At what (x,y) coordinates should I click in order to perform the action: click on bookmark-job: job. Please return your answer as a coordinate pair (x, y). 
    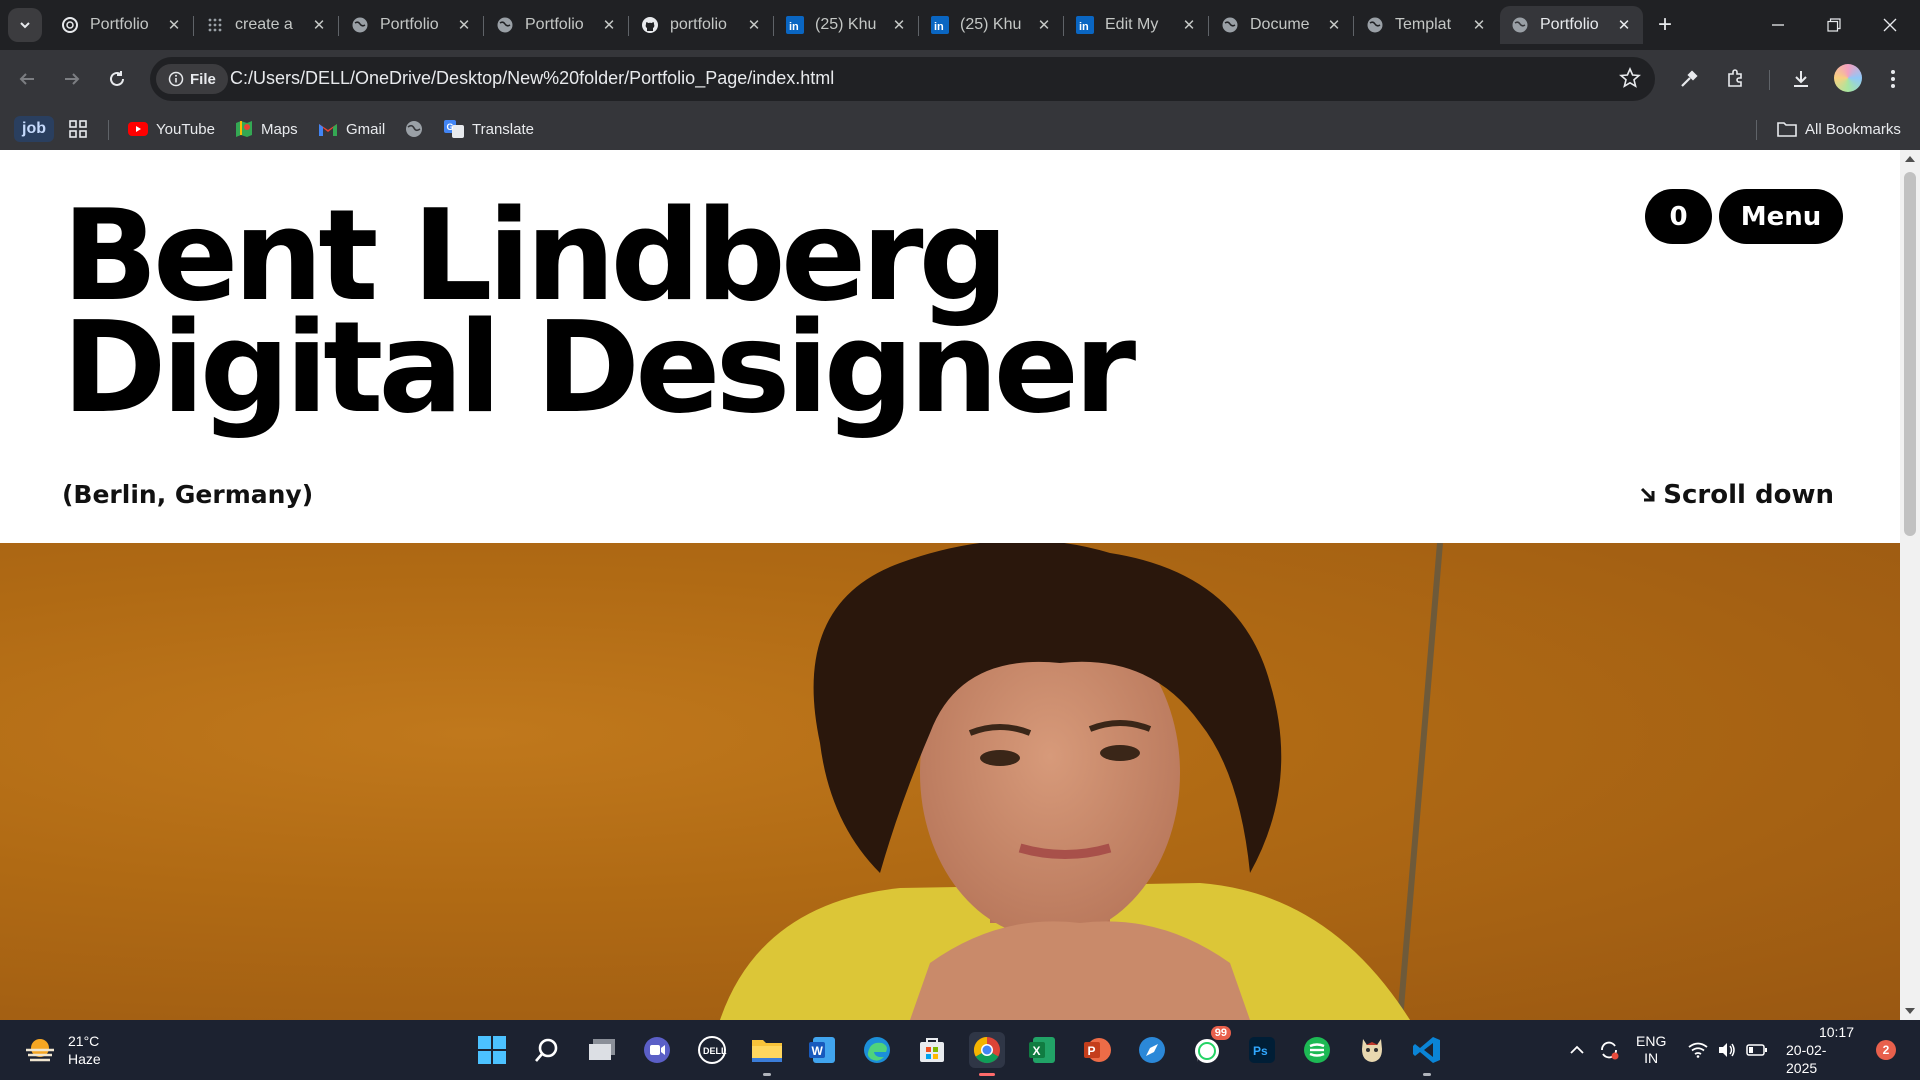
    Looking at the image, I should click on (34, 129).